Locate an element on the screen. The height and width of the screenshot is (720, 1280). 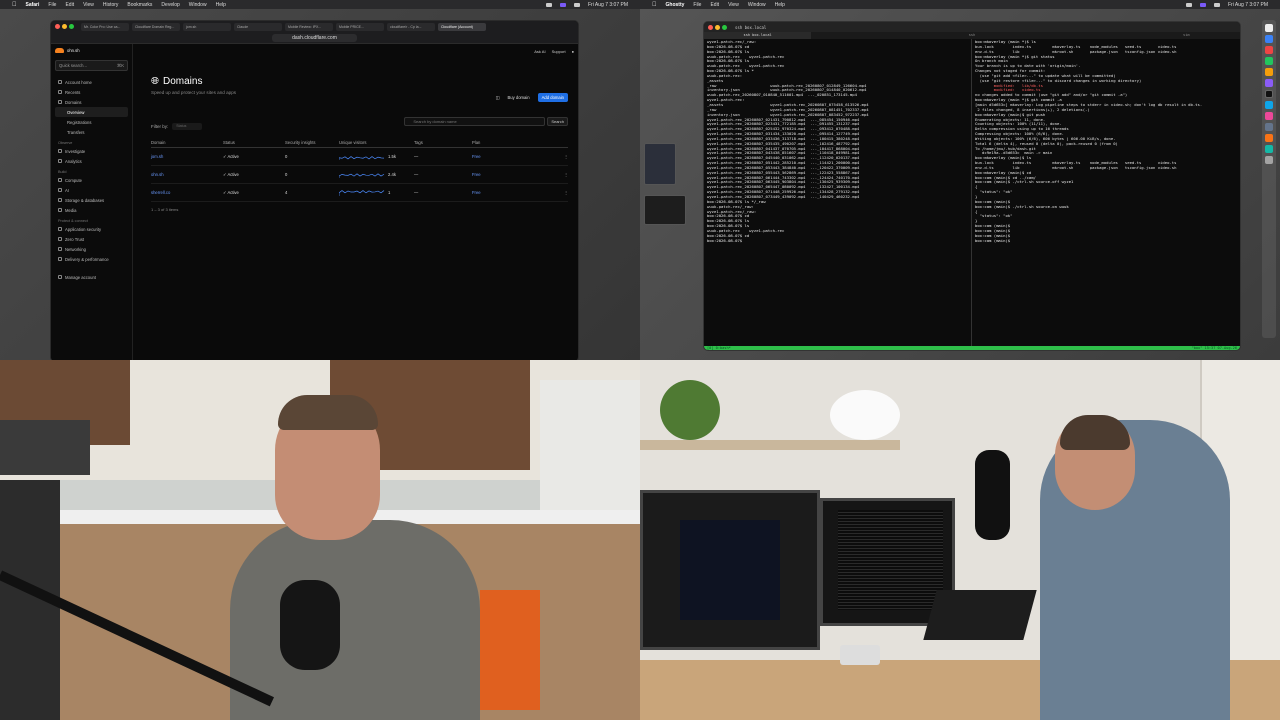
sidebar-item-overview: Overview is located at coordinates (91, 112).